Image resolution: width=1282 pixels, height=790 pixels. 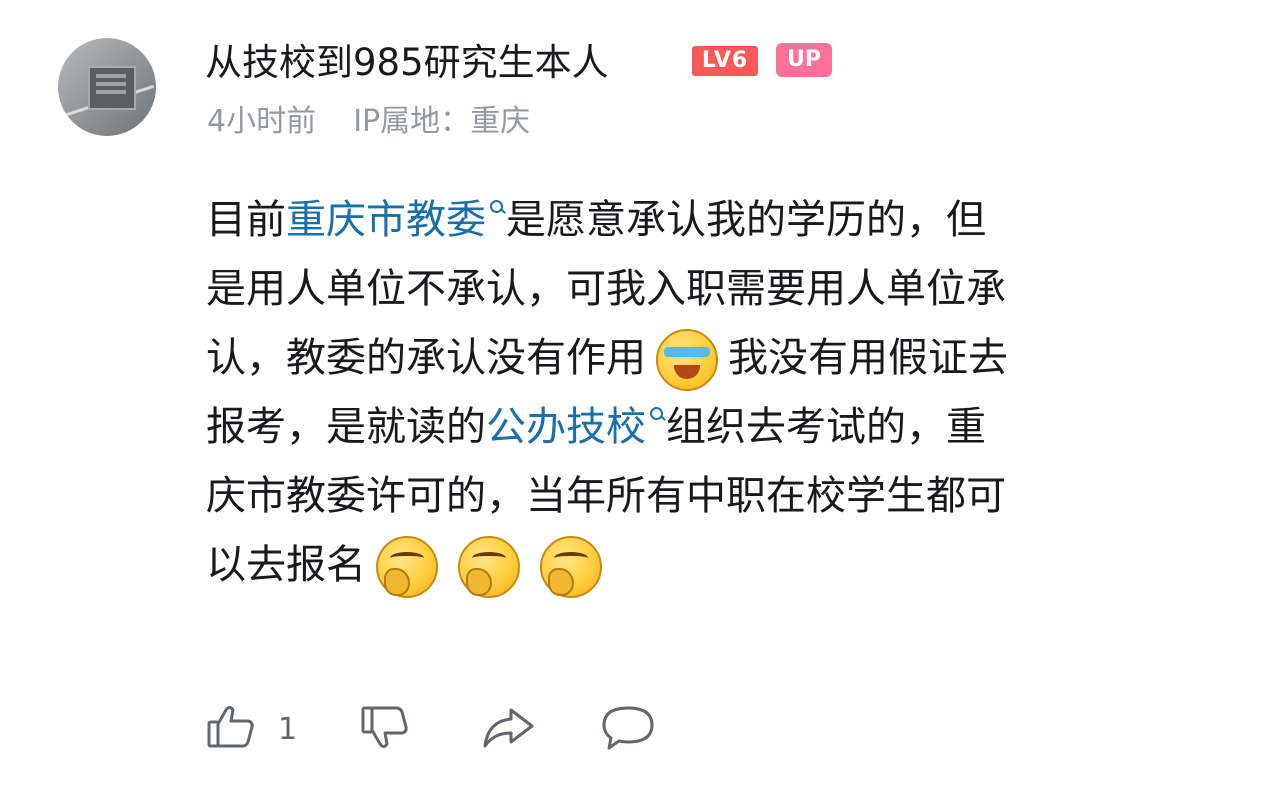 I want to click on text-segment: 目前, so click(x=246, y=220).